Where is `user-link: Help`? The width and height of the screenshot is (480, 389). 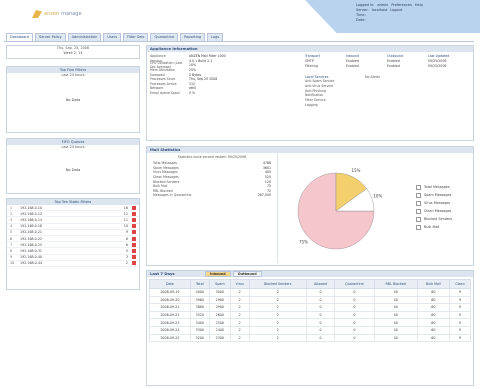
user-link: Help is located at coordinates (419, 5).